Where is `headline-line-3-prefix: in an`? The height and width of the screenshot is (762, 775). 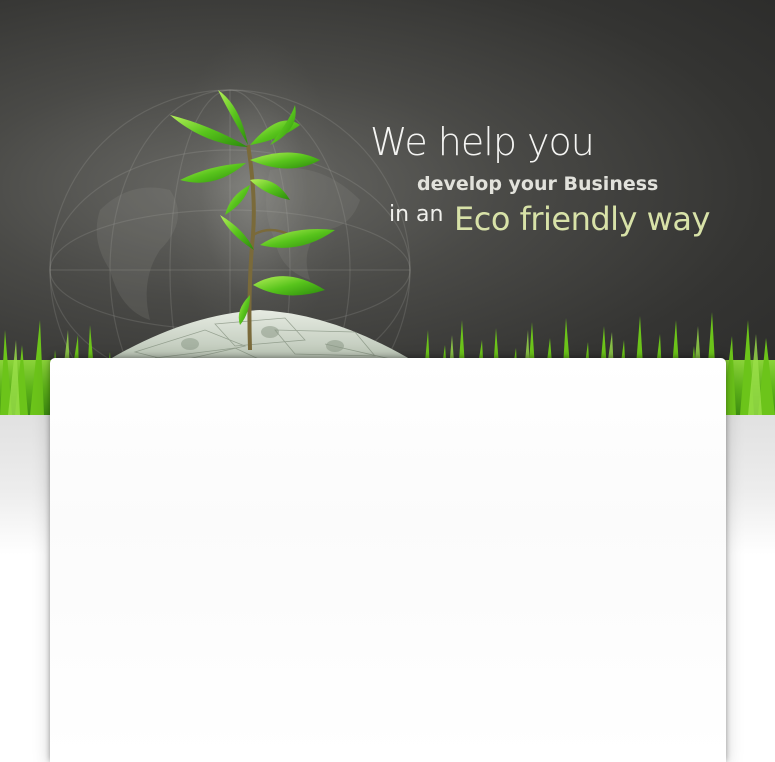
headline-line-3-prefix: in an is located at coordinates (416, 214).